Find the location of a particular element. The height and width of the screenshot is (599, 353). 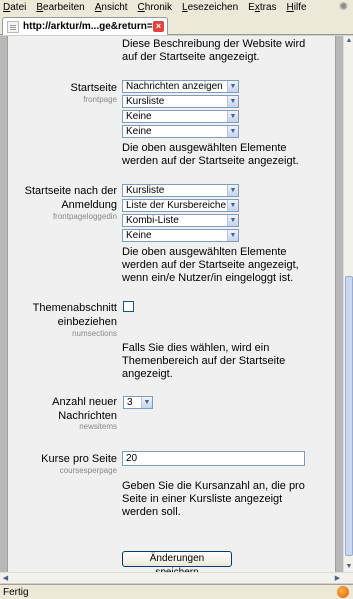

frontpage-select-4: Keine ▼ is located at coordinates (180, 131).